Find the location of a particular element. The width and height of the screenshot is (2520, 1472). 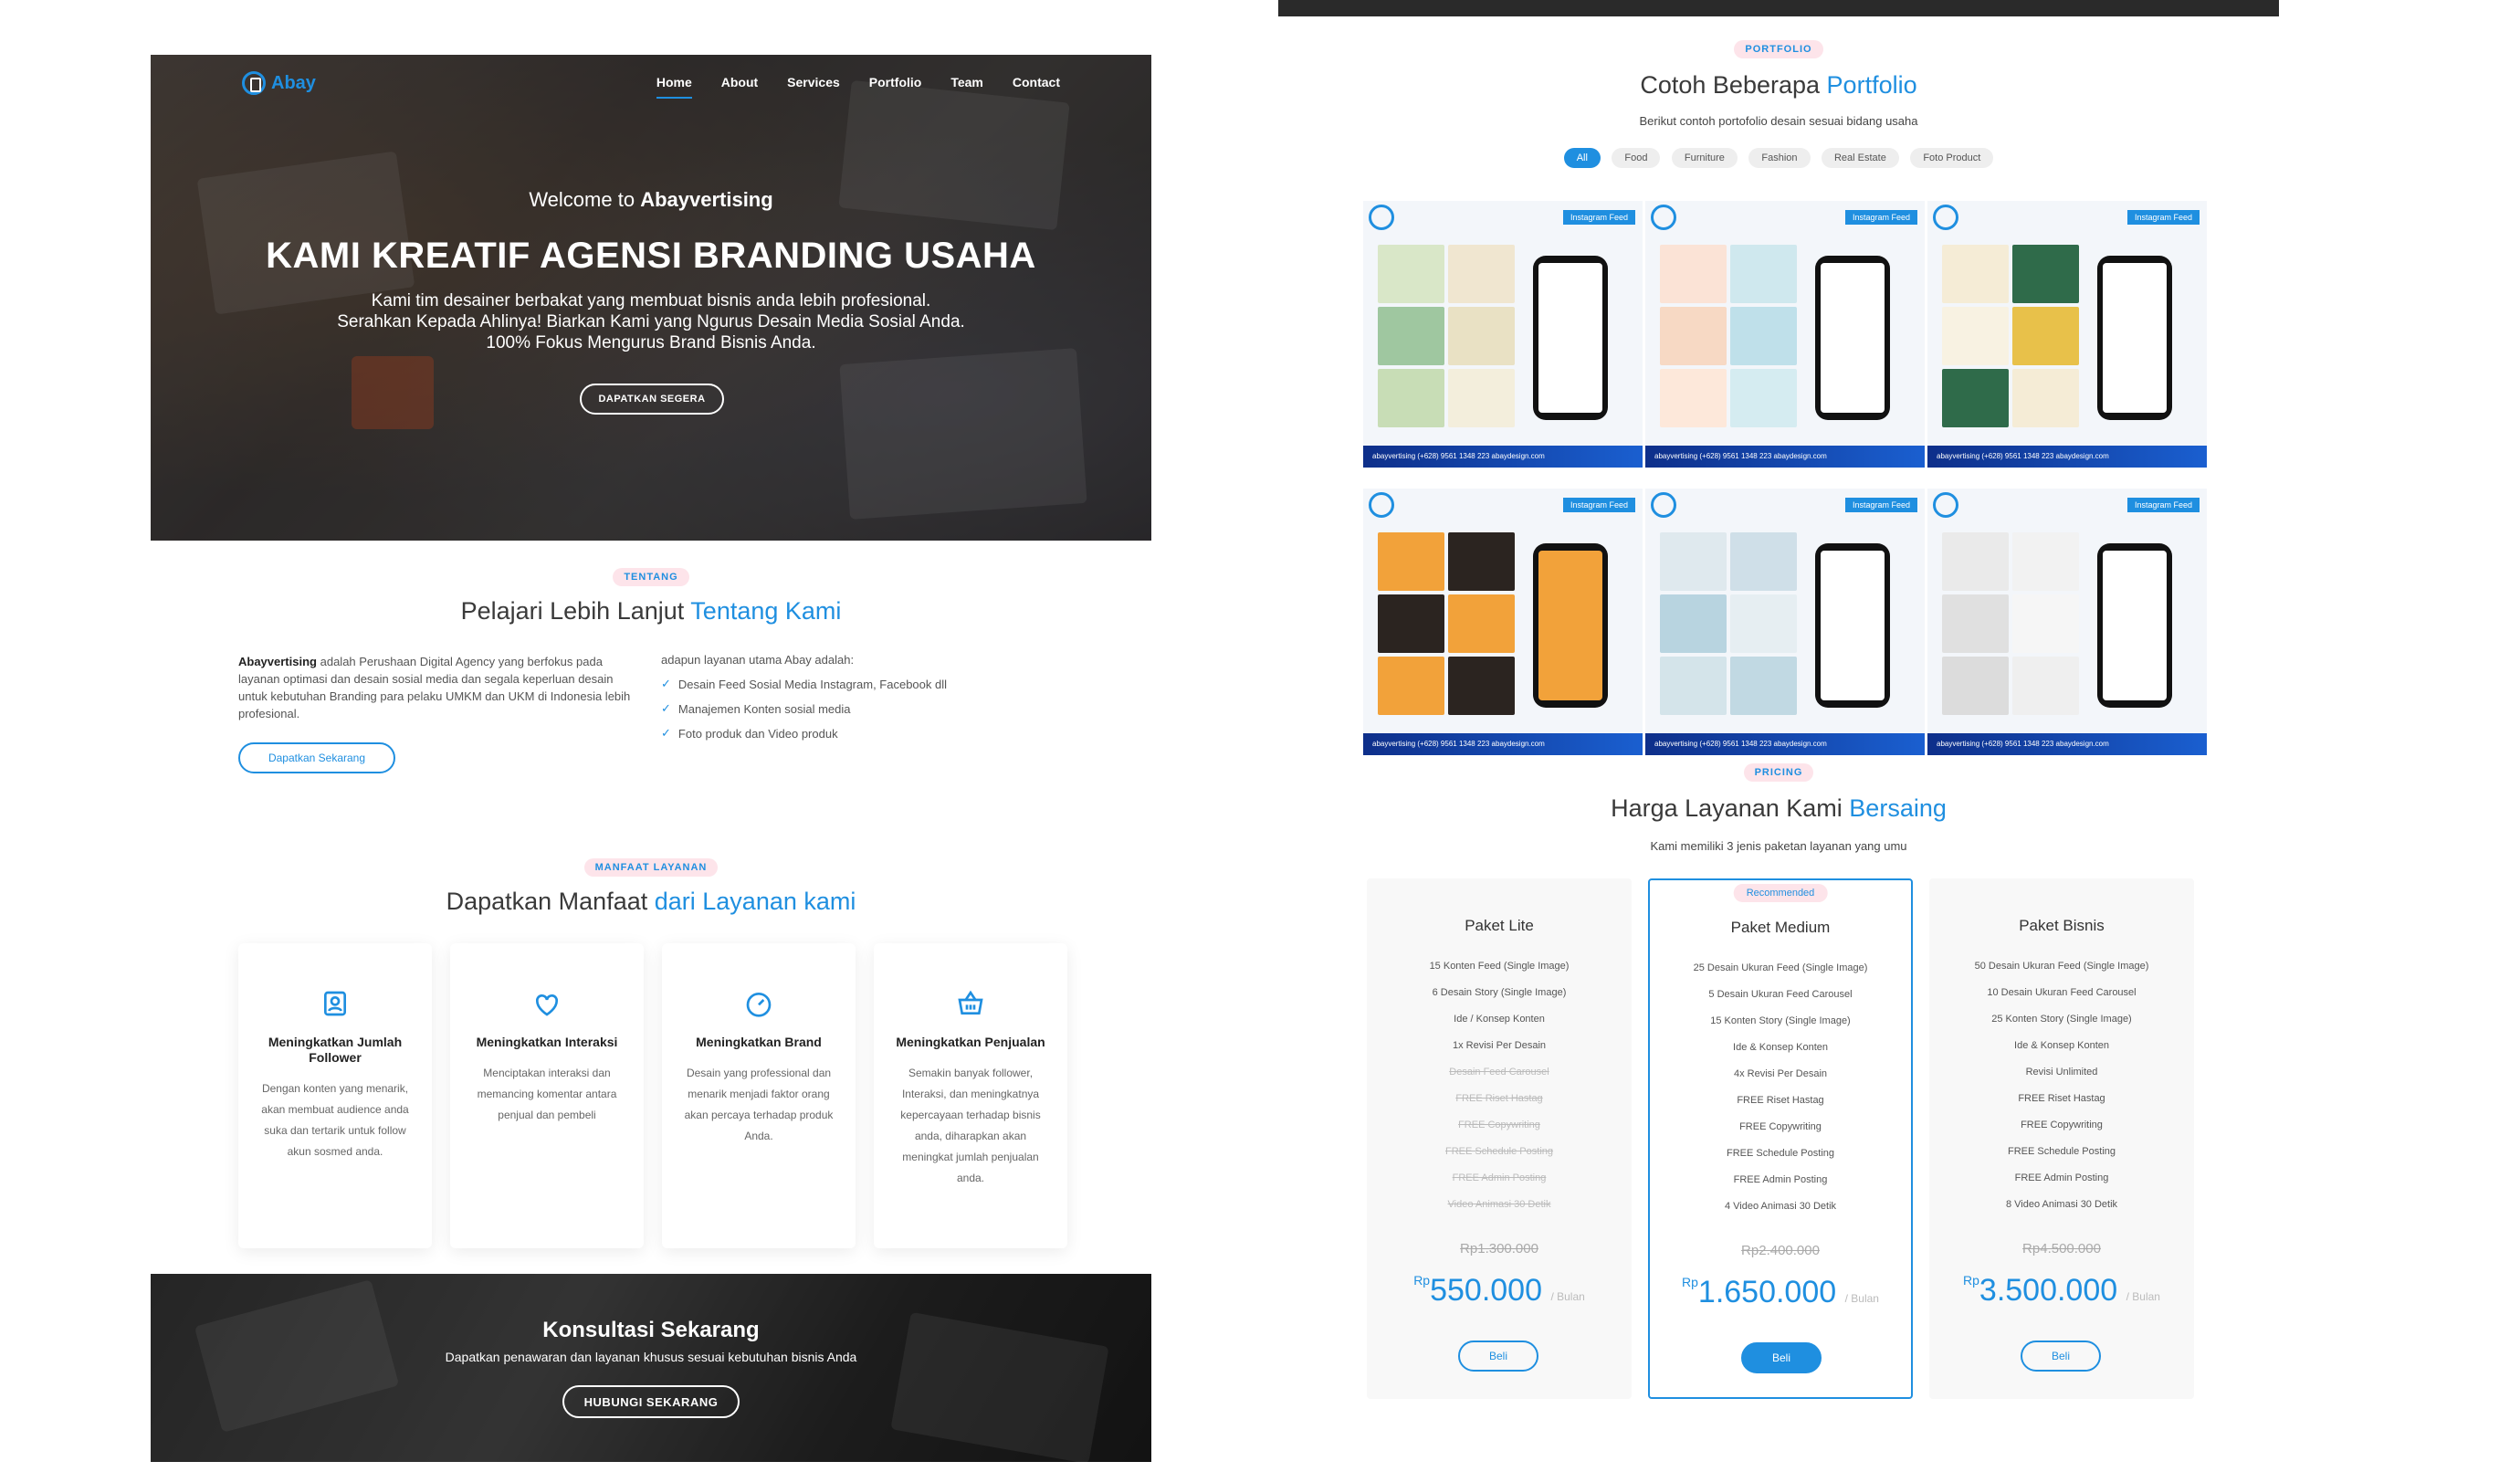

logo-text: Abay is located at coordinates (293, 82).